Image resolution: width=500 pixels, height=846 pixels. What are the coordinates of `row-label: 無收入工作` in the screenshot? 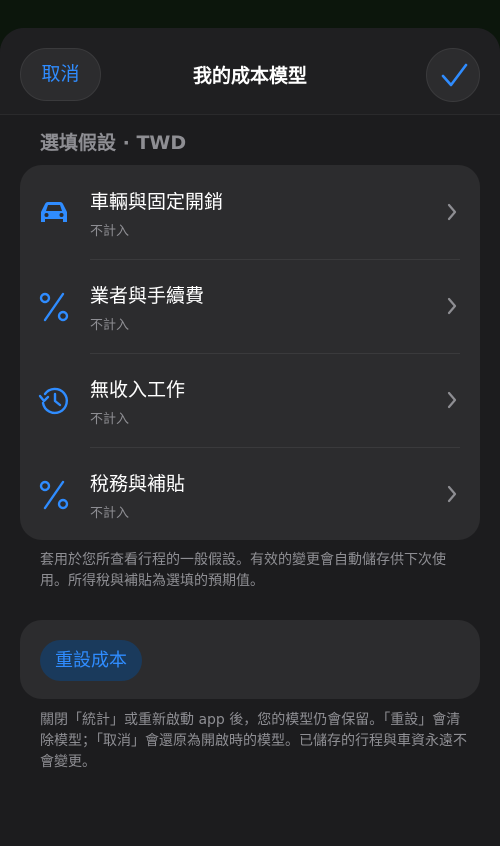 It's located at (138, 390).